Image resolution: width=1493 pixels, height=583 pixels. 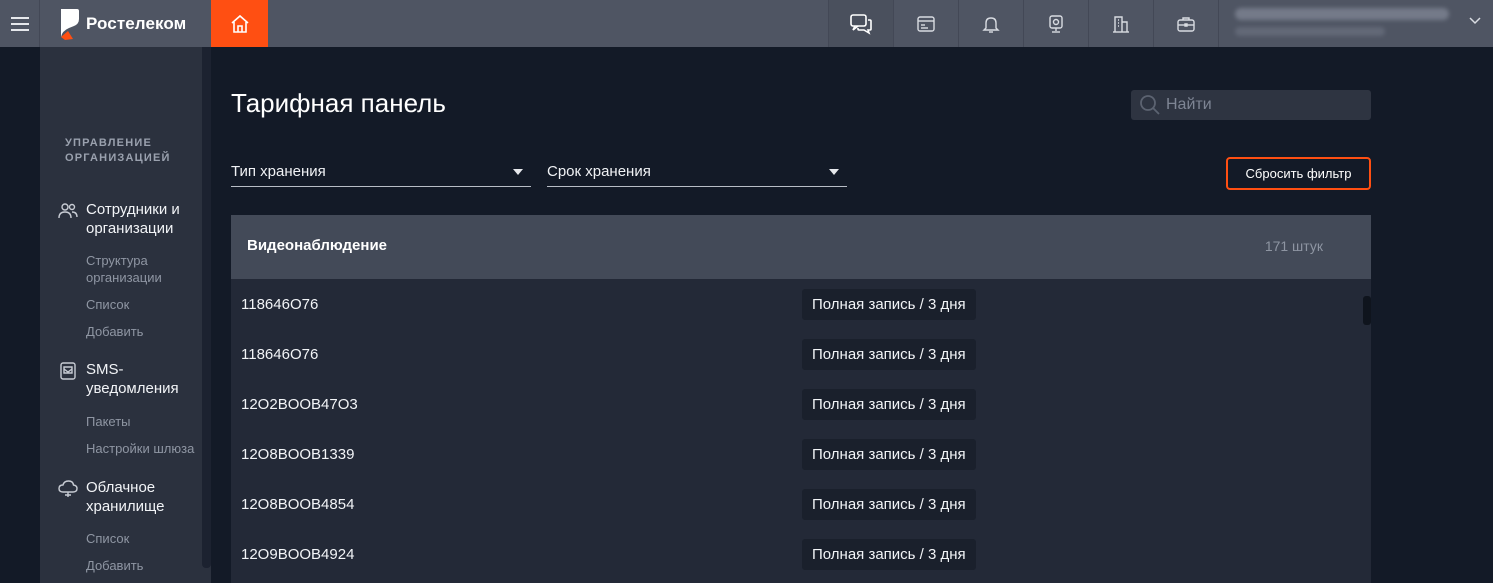 What do you see at coordinates (299, 404) in the screenshot?
I see `row-id: 12O2BOOB47O3` at bounding box center [299, 404].